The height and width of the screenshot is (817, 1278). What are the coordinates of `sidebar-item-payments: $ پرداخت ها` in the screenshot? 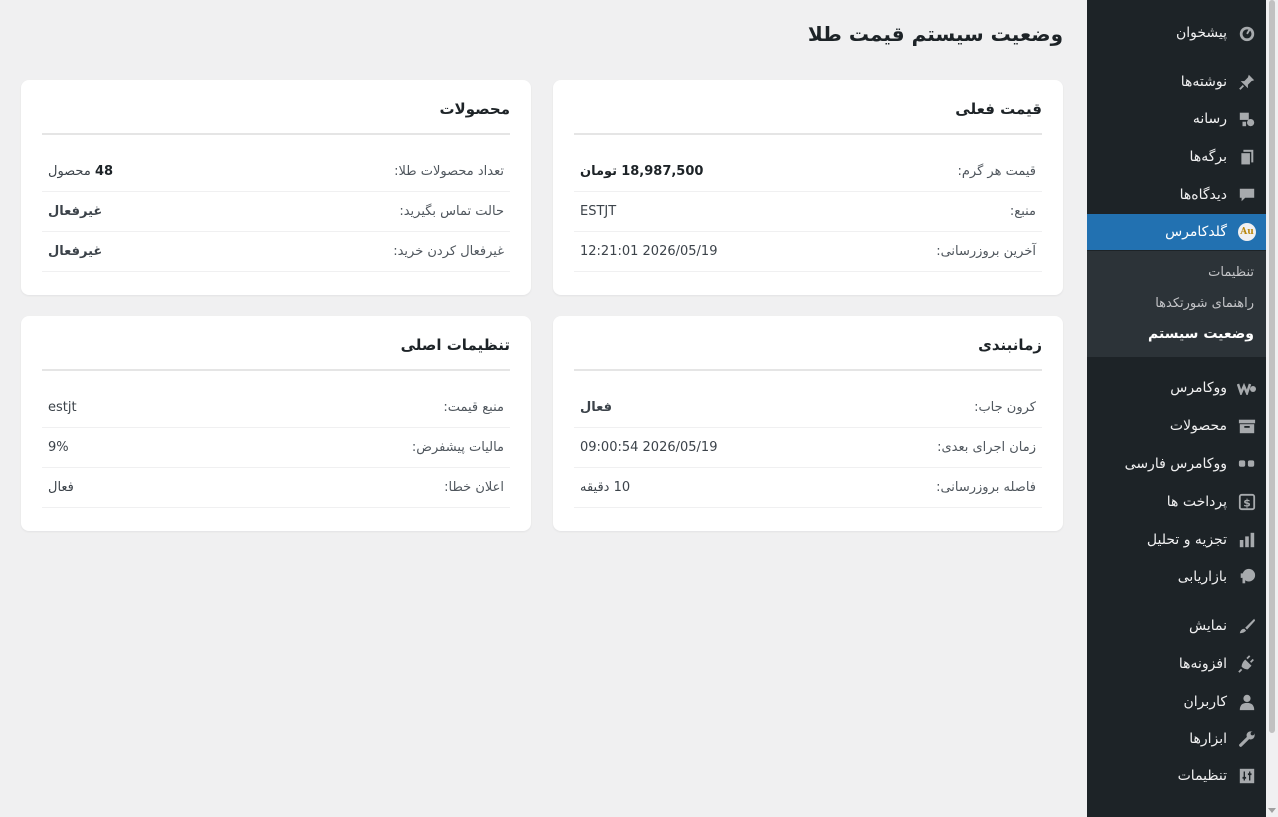 It's located at (1176, 502).